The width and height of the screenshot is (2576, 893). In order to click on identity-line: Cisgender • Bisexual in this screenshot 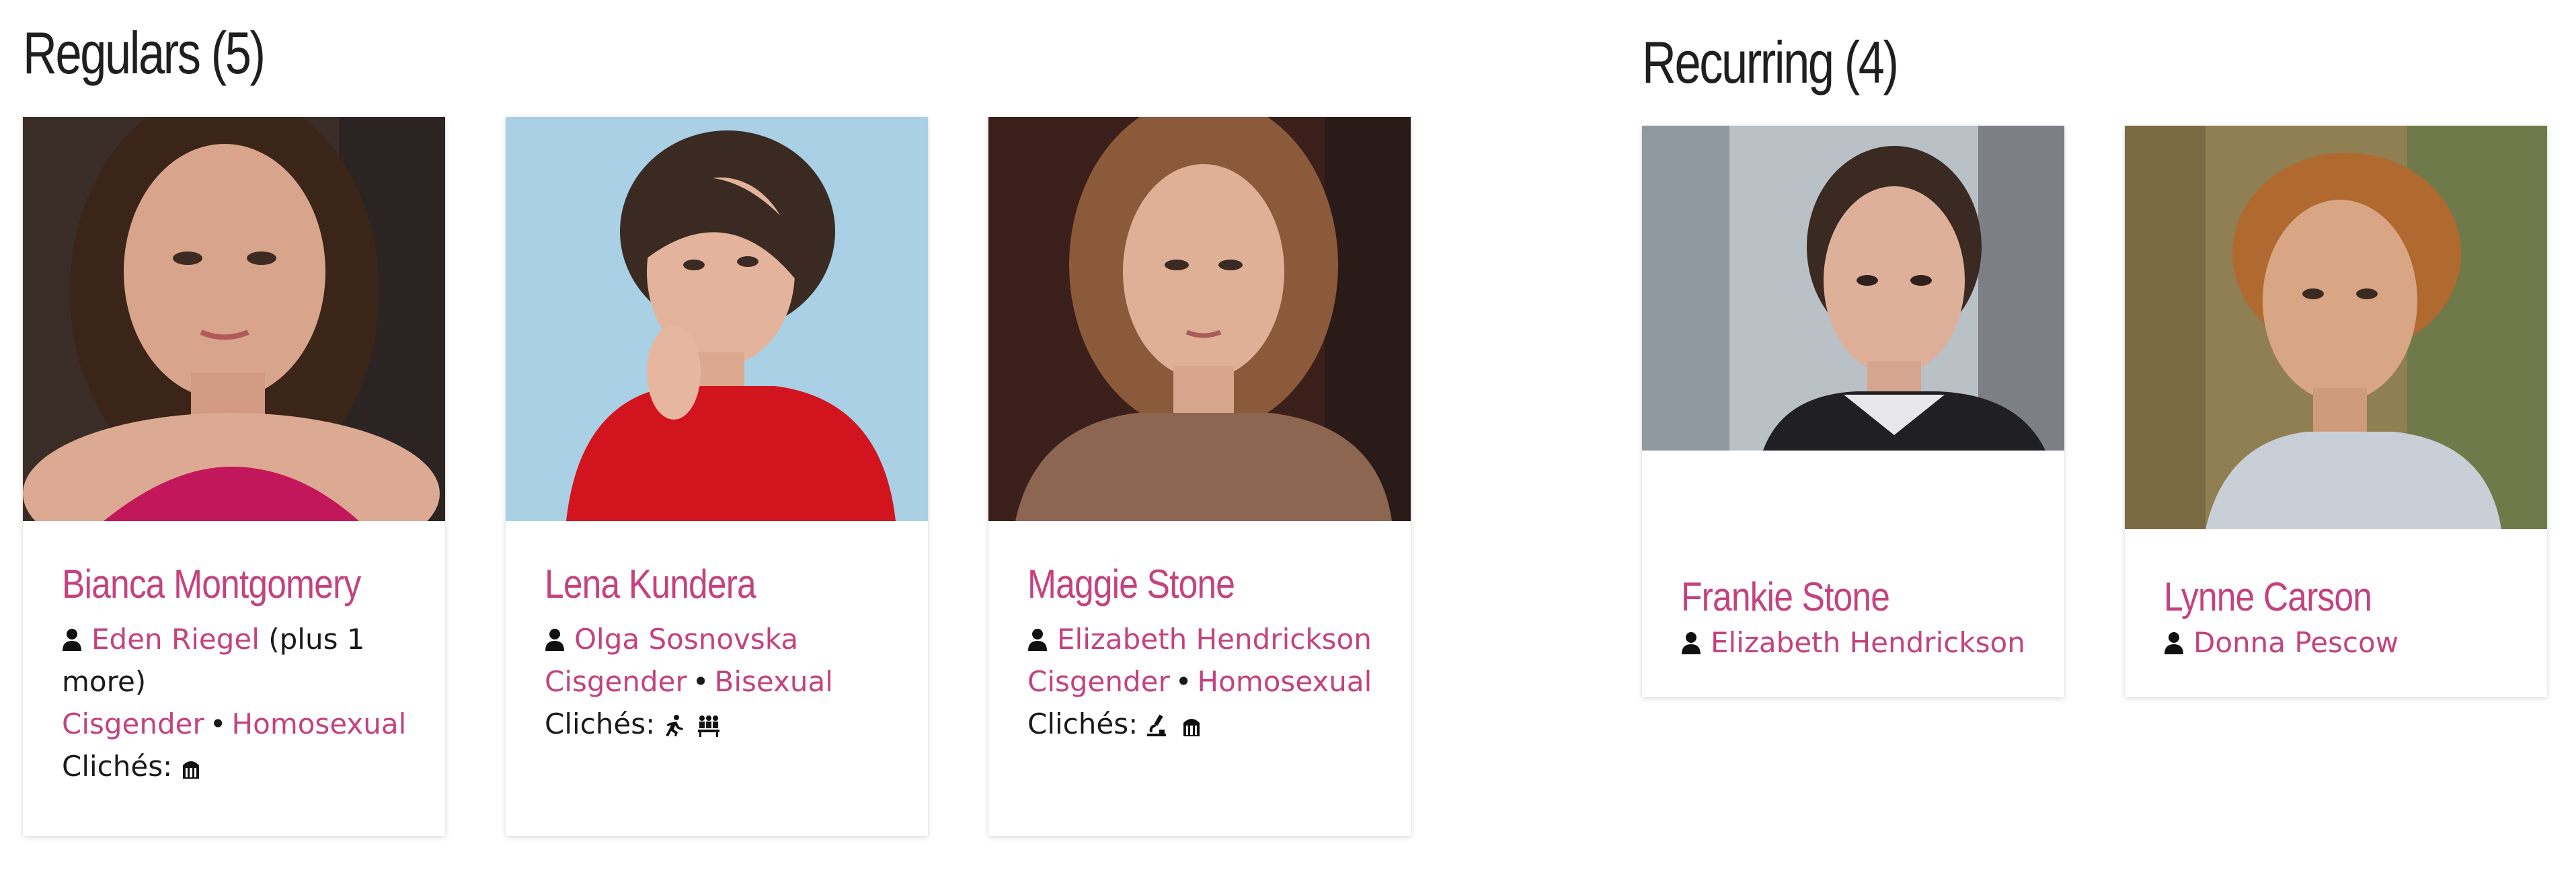, I will do `click(717, 682)`.